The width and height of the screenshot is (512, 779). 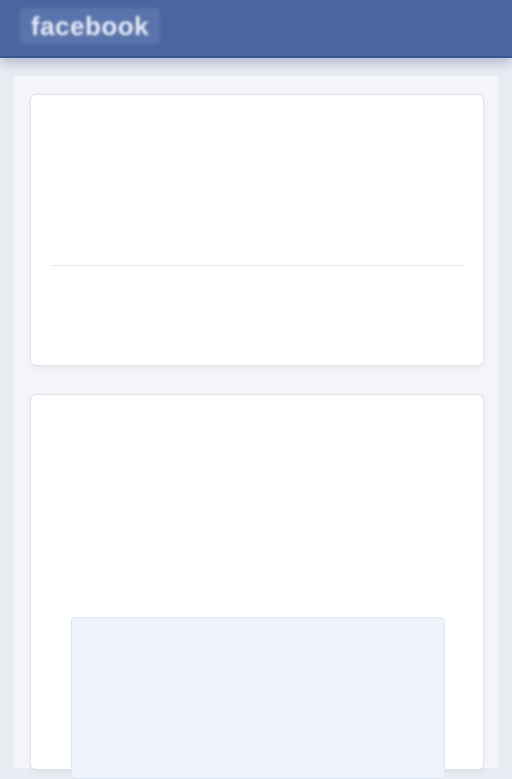 I want to click on card-heading, so click(x=194, y=128).